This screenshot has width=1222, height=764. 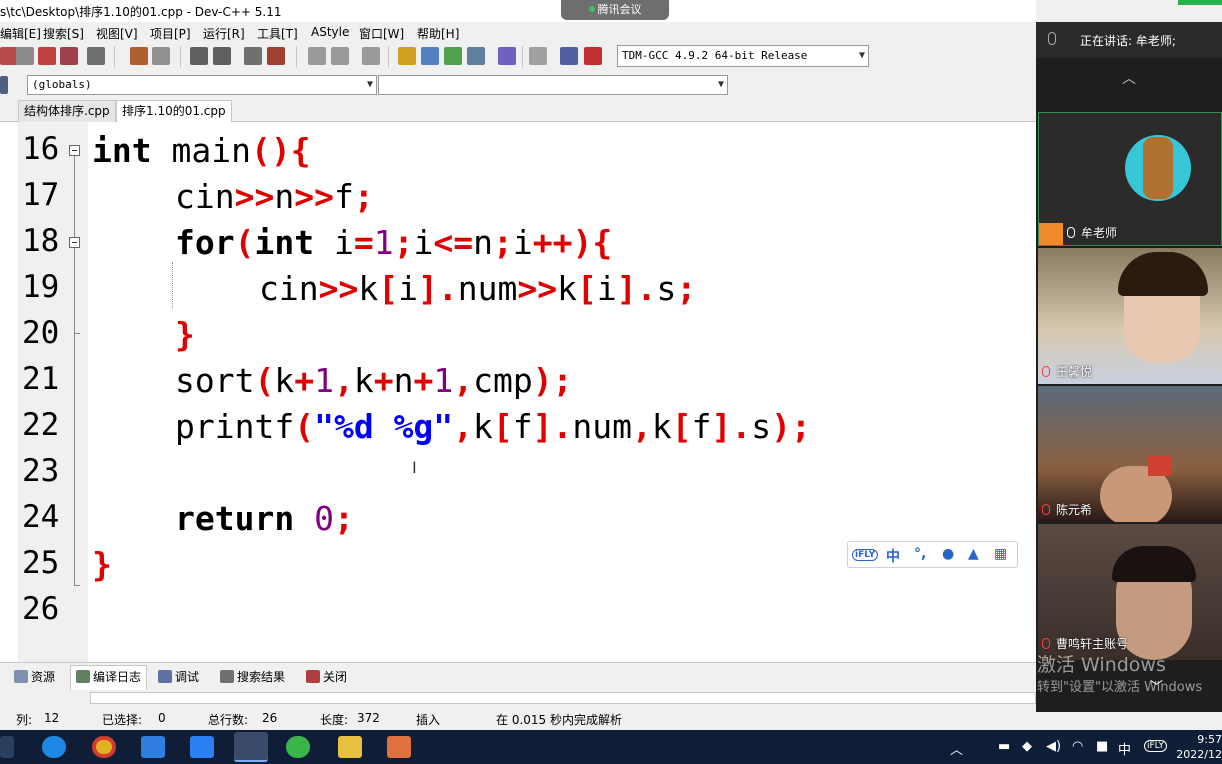 What do you see at coordinates (222, 56) in the screenshot?
I see `replace-icon` at bounding box center [222, 56].